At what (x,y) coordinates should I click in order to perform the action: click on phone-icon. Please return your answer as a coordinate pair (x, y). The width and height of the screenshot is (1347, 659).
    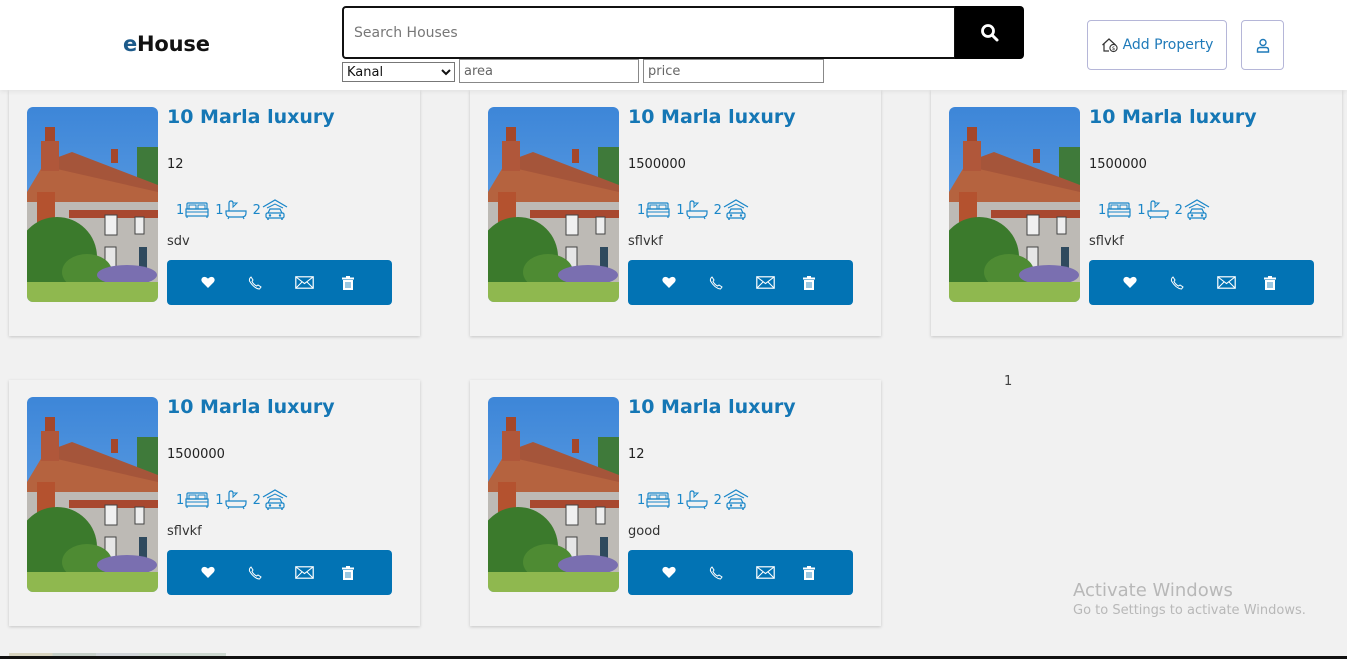
    Looking at the image, I should click on (716, 572).